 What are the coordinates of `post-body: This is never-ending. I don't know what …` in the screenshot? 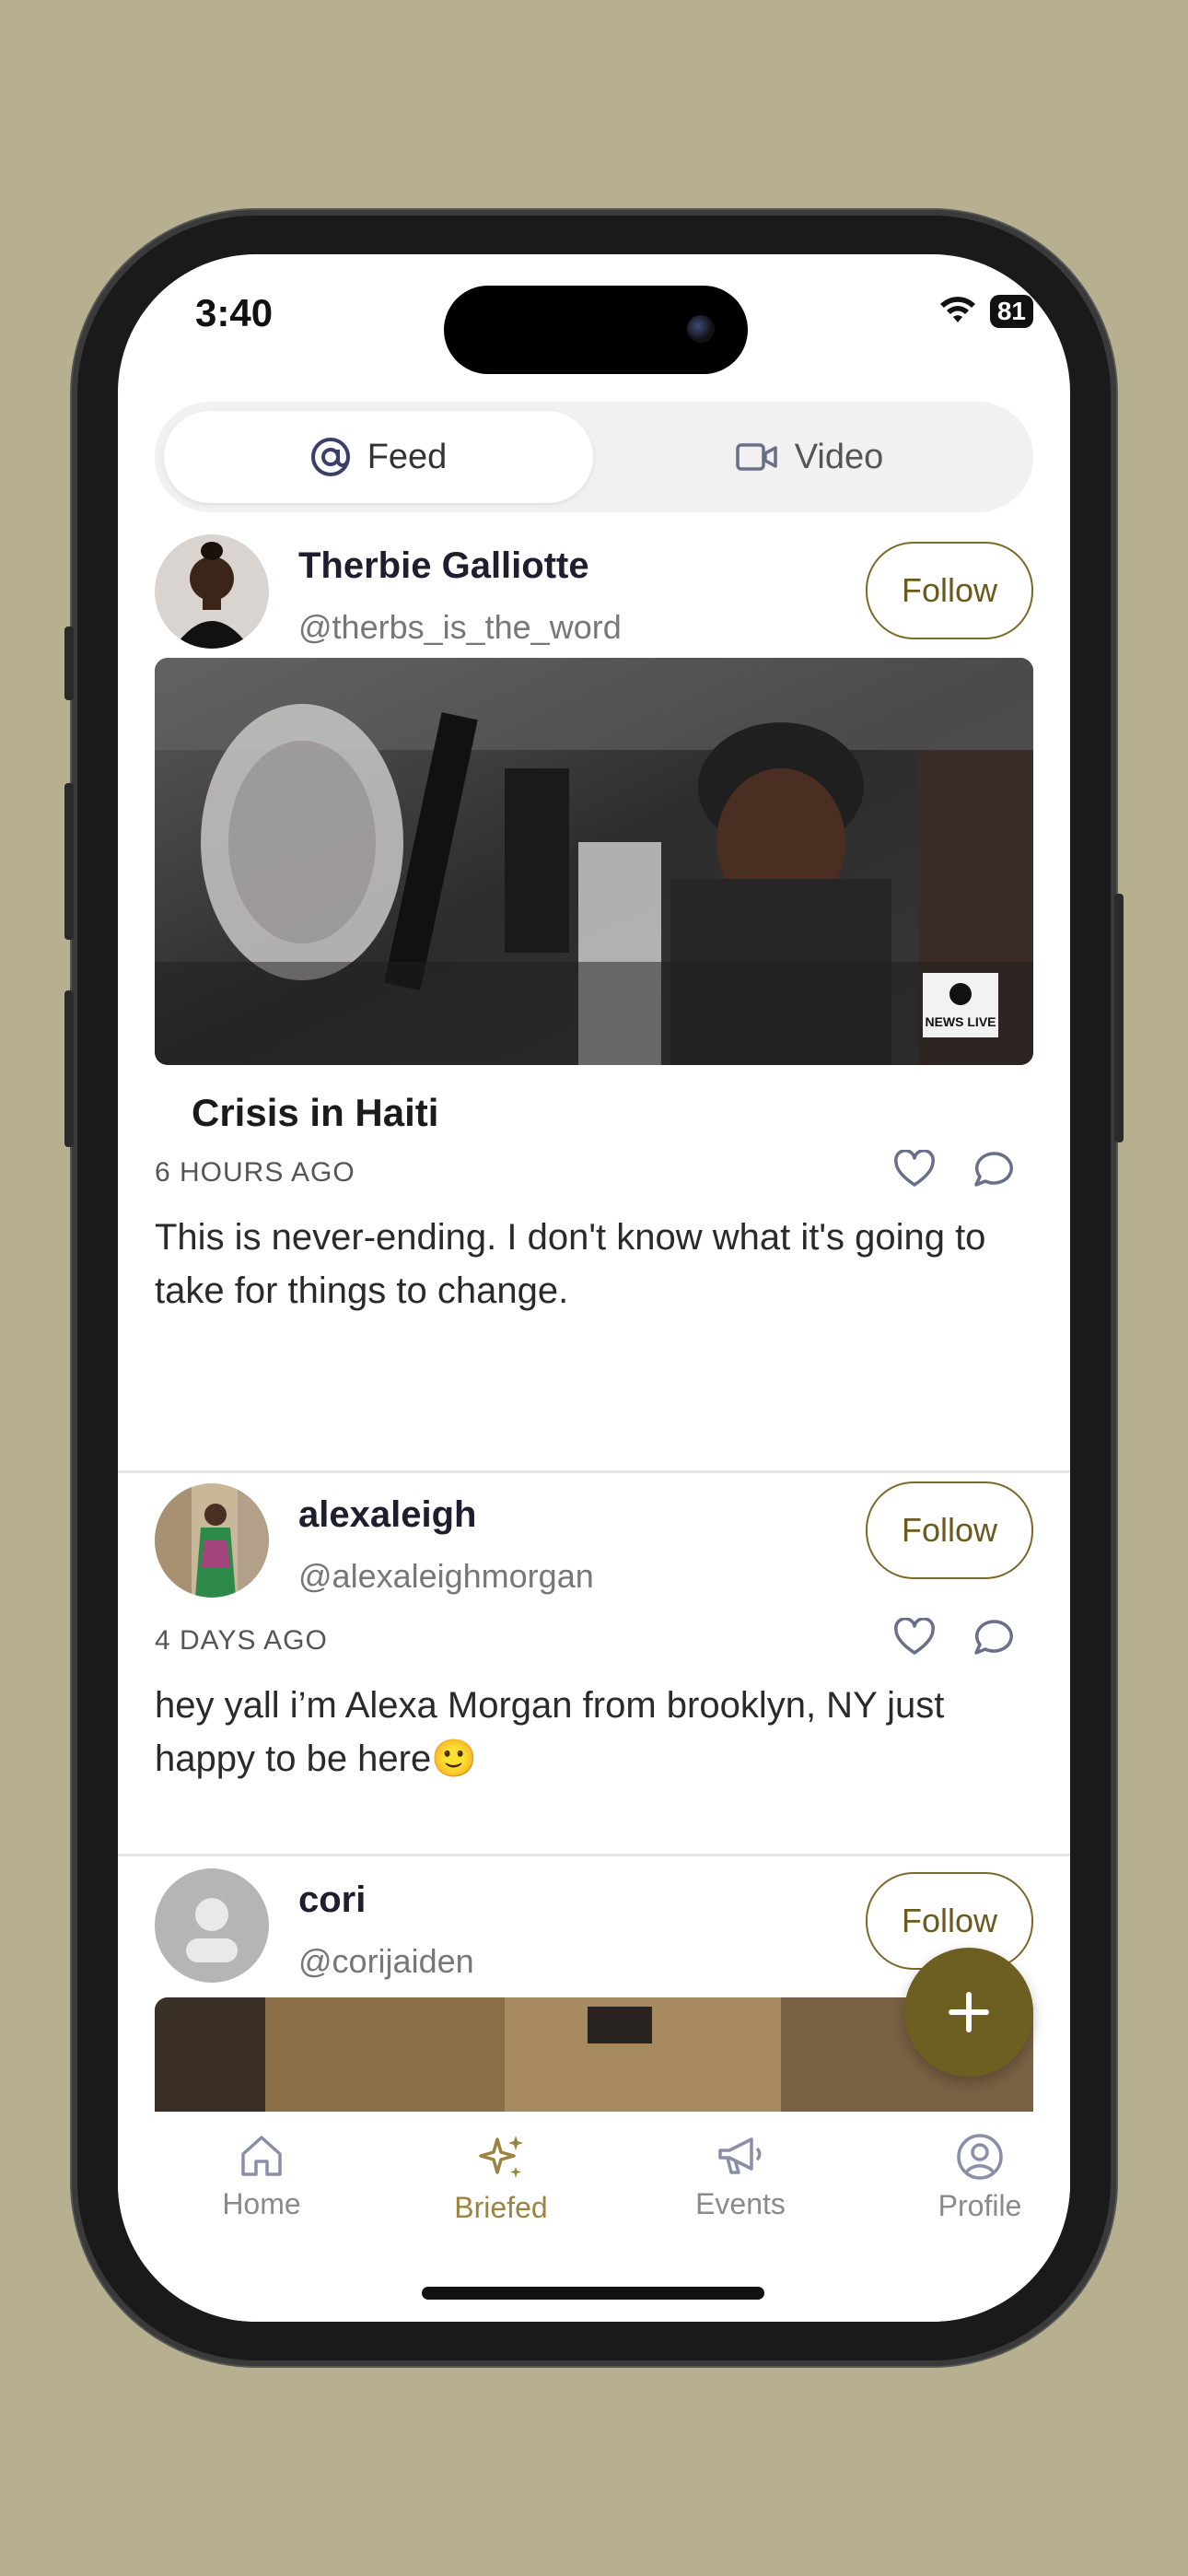 It's located at (570, 1264).